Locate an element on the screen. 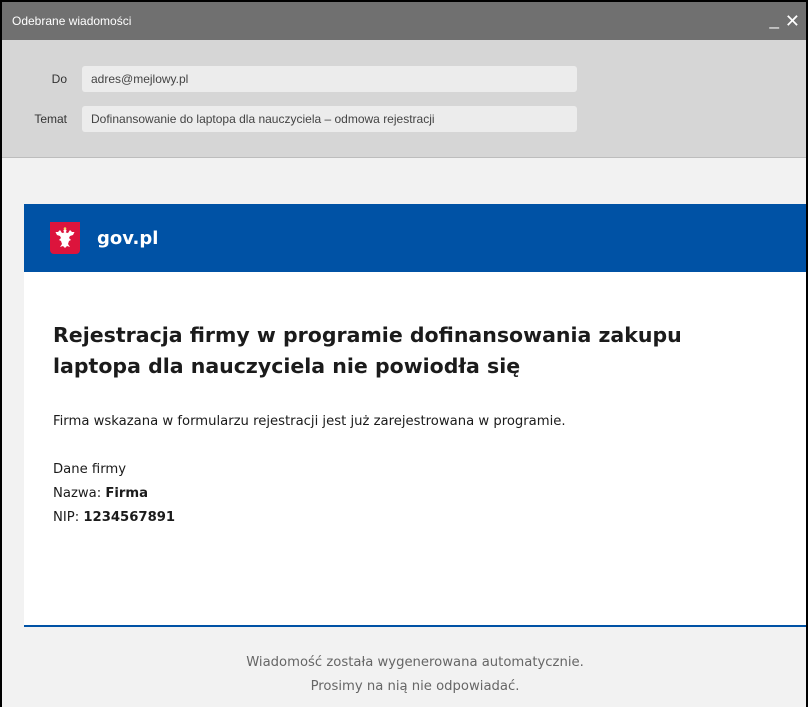 The image size is (812, 707). company-name-label: Nazwa: is located at coordinates (79, 493).